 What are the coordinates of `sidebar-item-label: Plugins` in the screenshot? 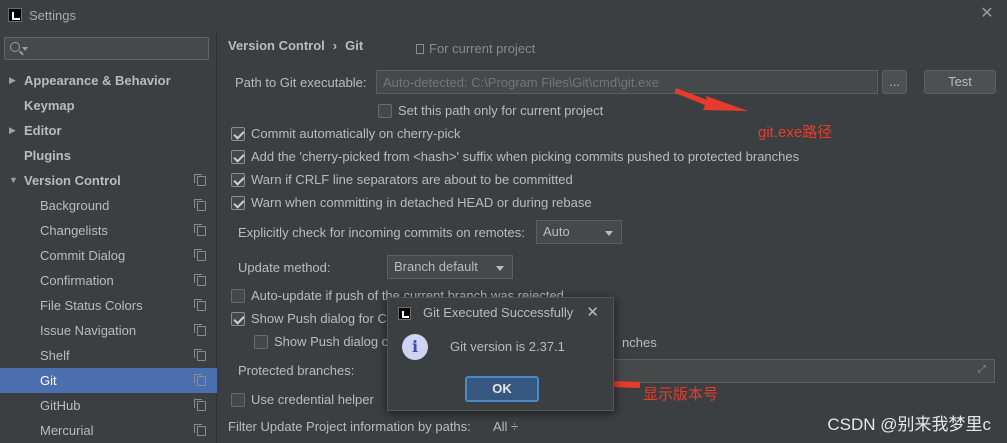 It's located at (47, 155).